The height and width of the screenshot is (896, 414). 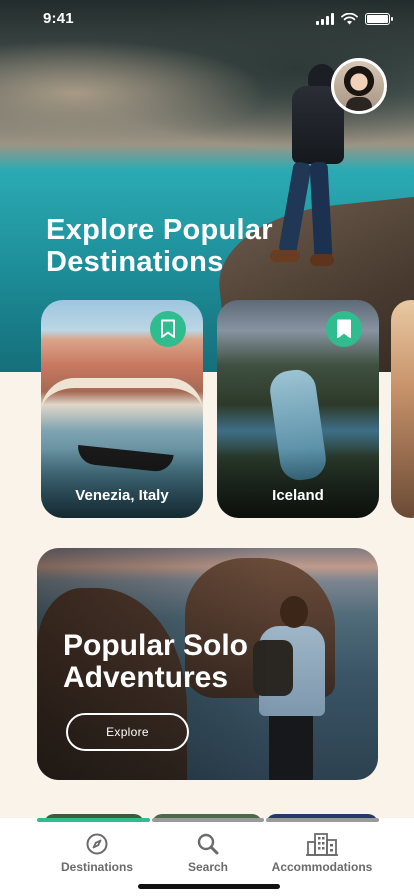 I want to click on bridge-illustration, so click(x=122, y=395).